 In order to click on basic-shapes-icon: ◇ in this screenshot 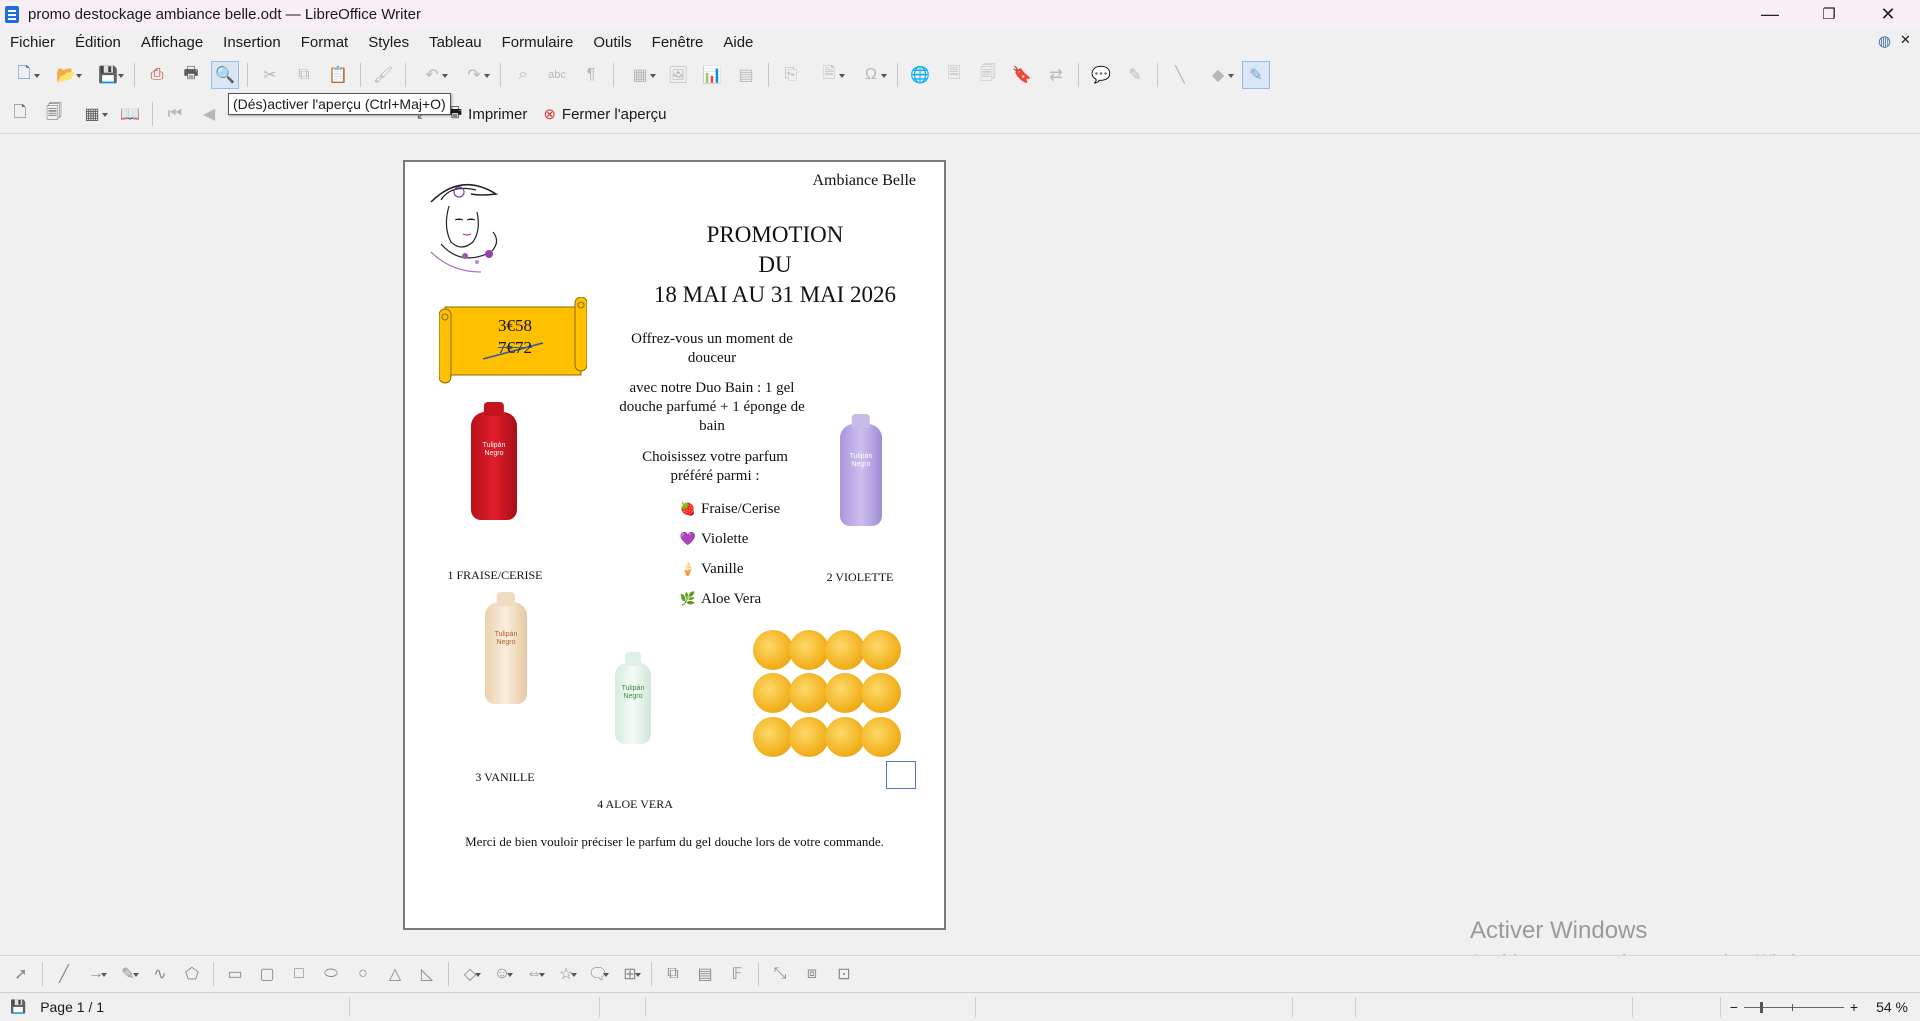, I will do `click(470, 974)`.